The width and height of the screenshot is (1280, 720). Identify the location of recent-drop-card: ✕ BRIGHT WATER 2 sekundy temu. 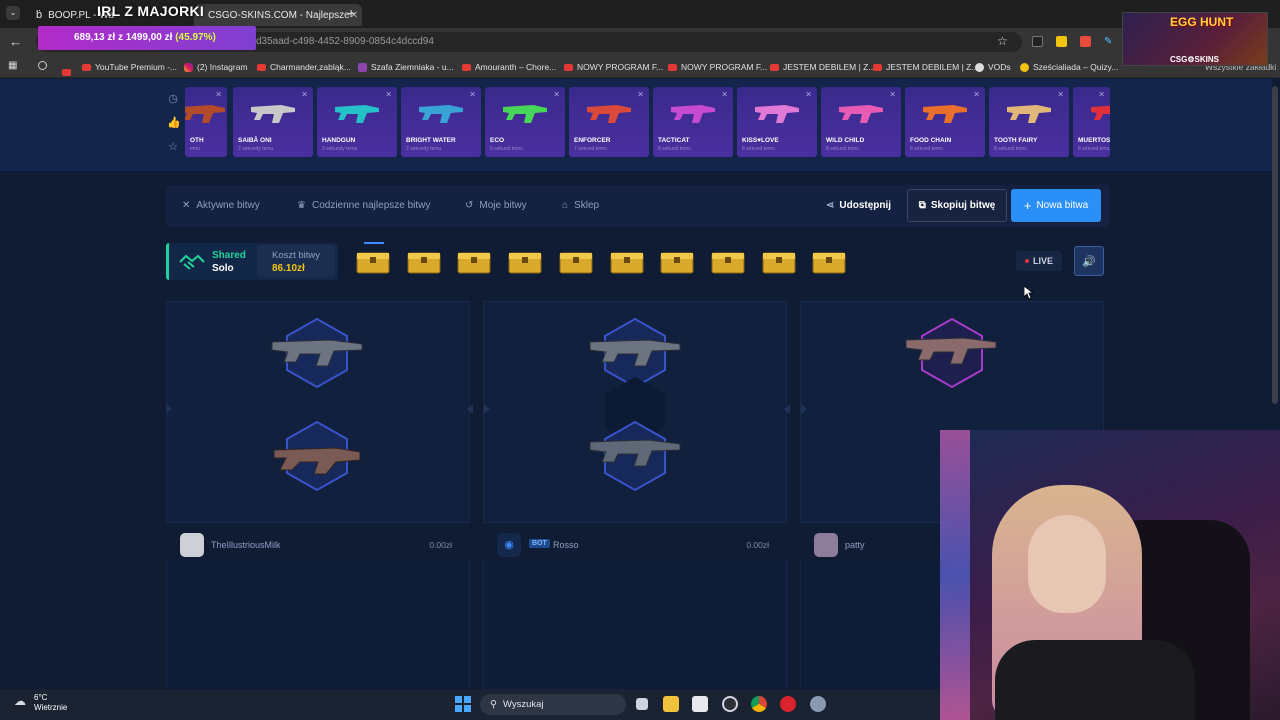
(441, 122).